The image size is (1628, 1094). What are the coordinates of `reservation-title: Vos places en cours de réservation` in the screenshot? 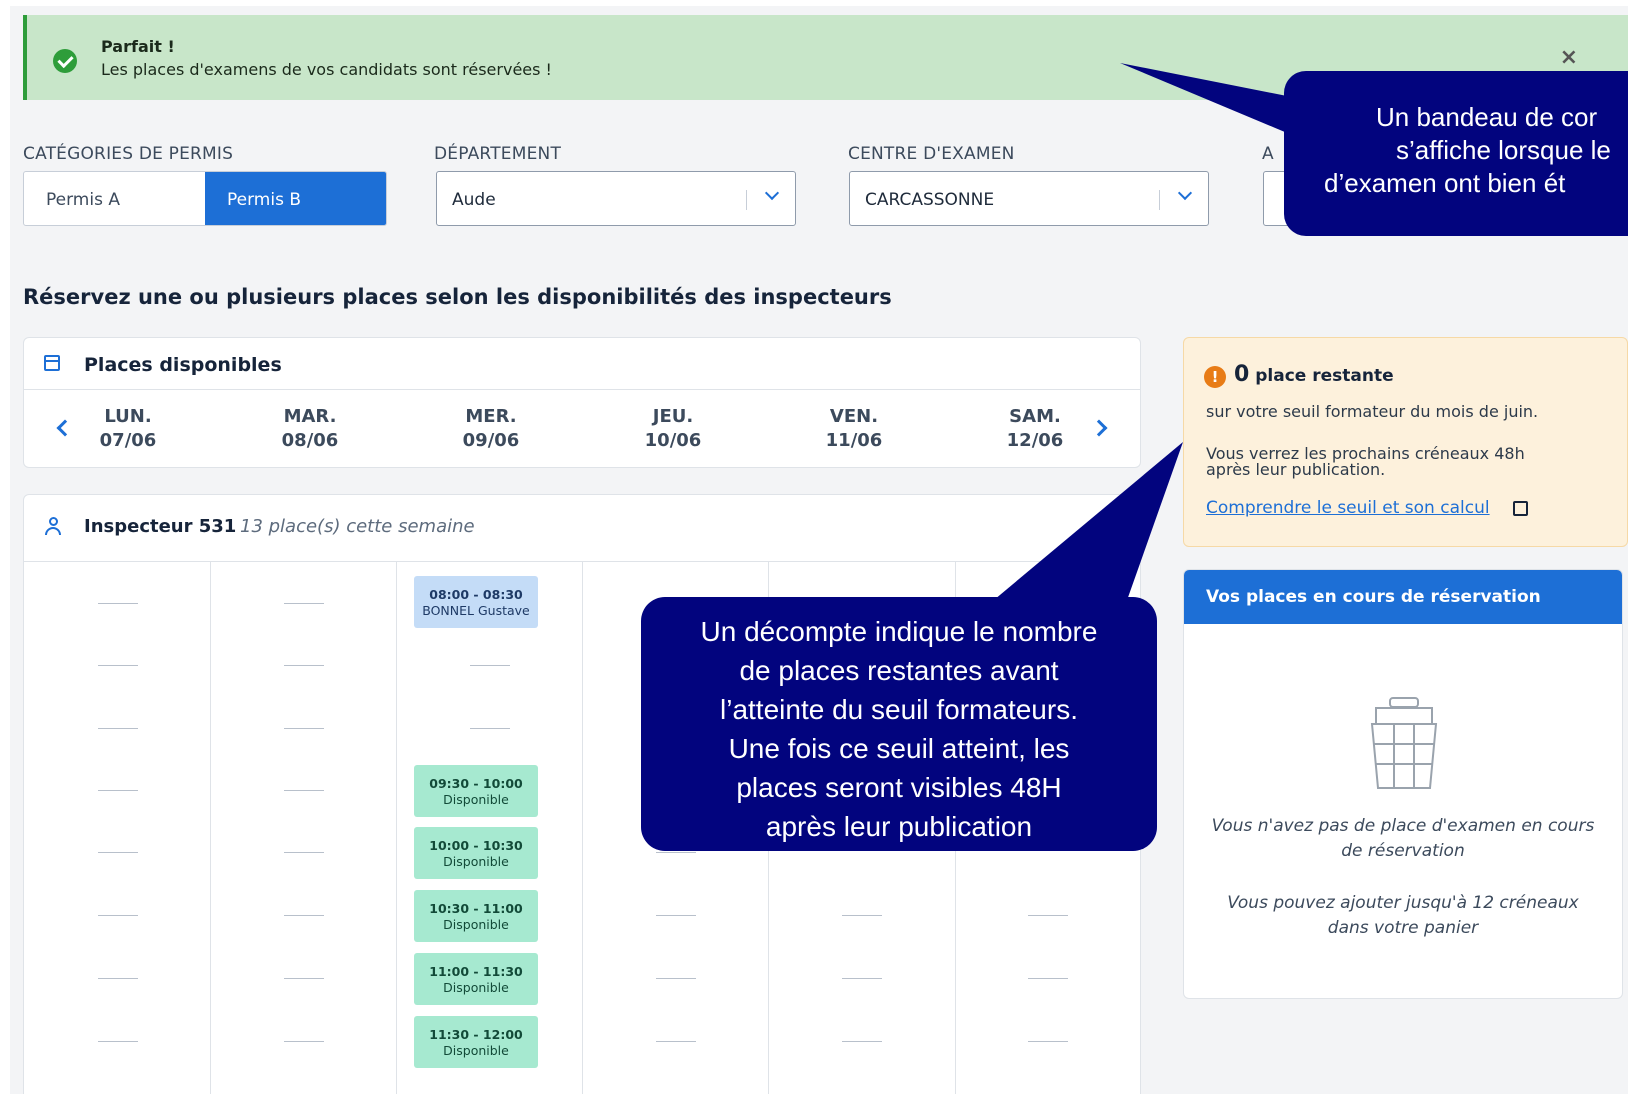 It's located at (1403, 597).